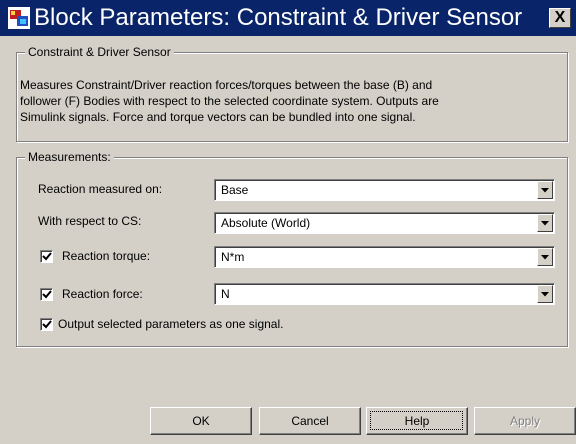 This screenshot has height=444, width=576. I want to click on close-button: X, so click(560, 18).